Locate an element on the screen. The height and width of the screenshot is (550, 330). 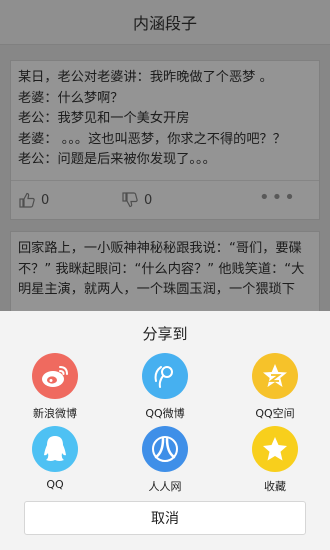
cancel-button: 取消 is located at coordinates (165, 518).